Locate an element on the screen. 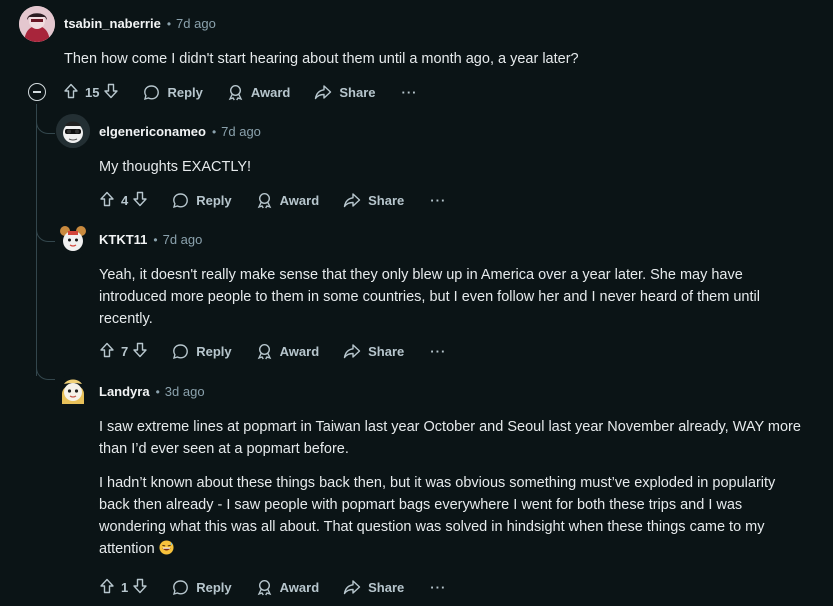 The image size is (833, 606). vote-control: 7 is located at coordinates (123, 351).